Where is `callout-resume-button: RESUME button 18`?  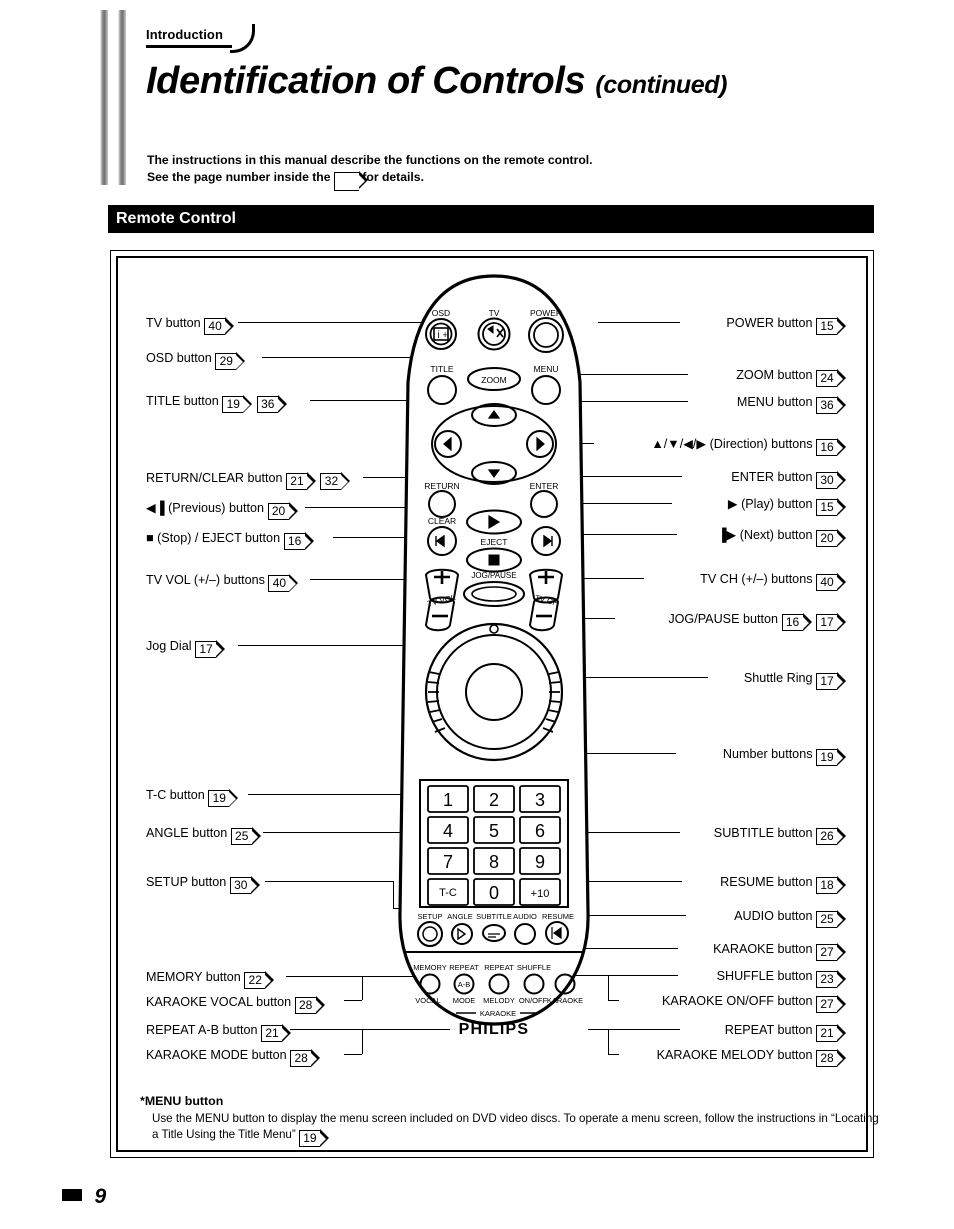 callout-resume-button: RESUME button 18 is located at coordinates (783, 883).